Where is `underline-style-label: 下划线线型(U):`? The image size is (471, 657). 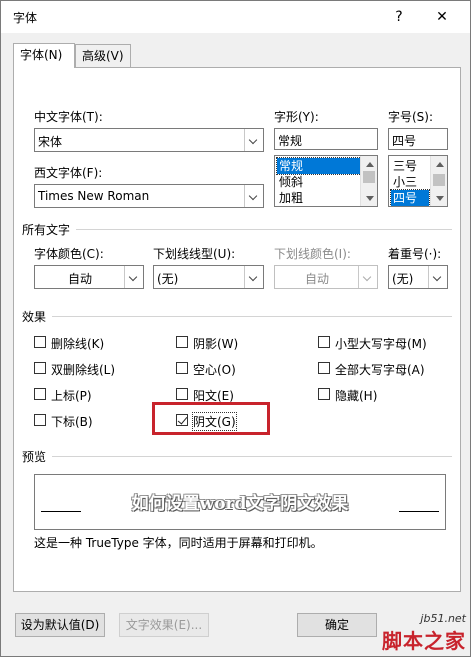
underline-style-label: 下划线线型(U): is located at coordinates (194, 254).